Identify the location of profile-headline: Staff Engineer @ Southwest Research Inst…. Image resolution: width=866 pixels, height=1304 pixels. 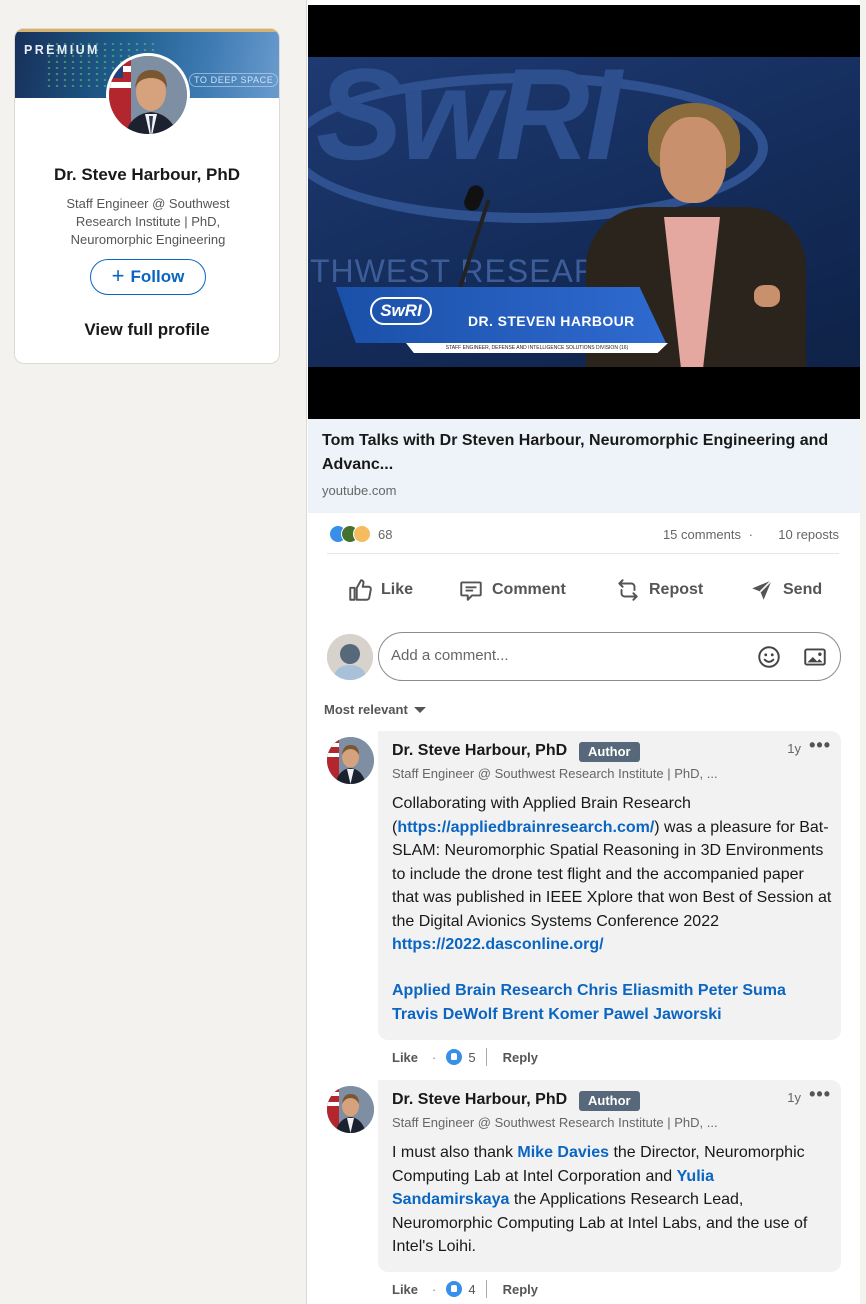
(148, 221).